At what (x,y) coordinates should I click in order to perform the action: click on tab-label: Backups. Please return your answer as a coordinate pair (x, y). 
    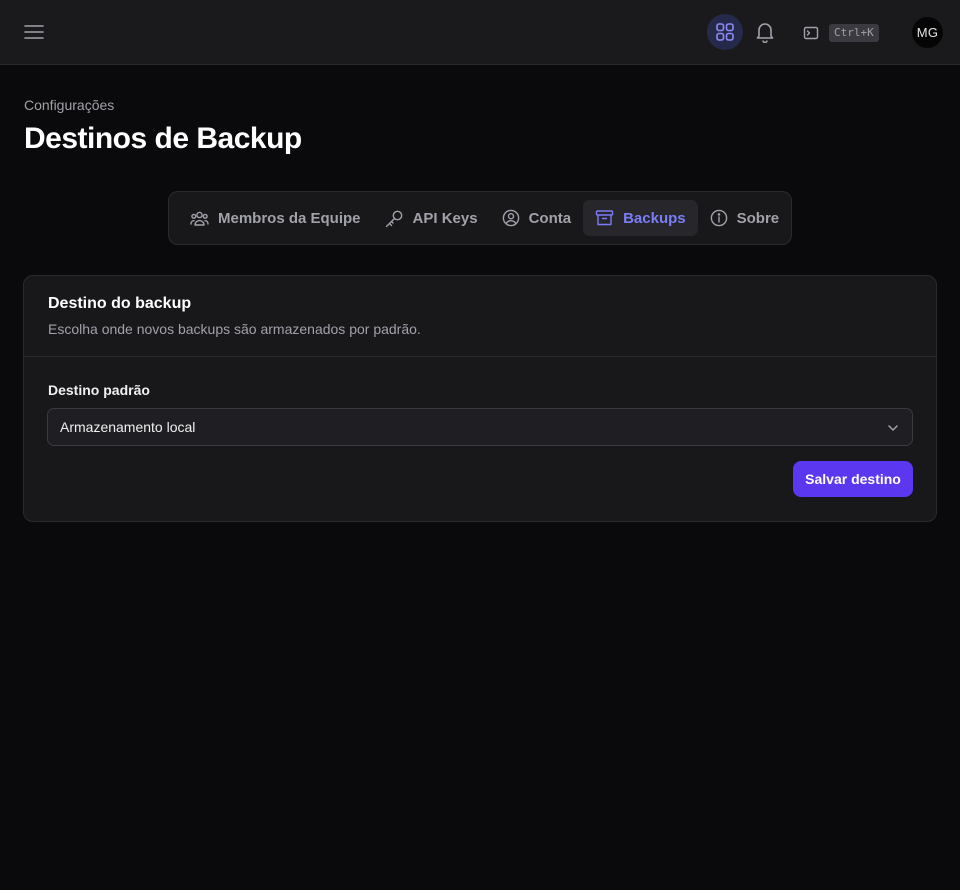
    Looking at the image, I should click on (654, 218).